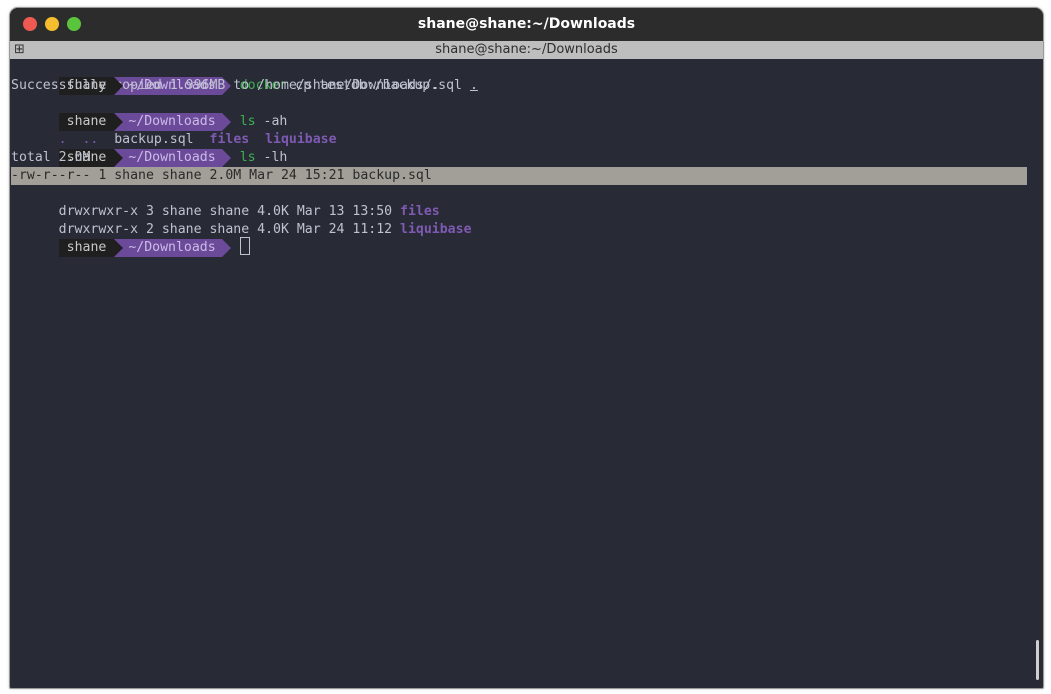 The image size is (1051, 694). What do you see at coordinates (91, 248) in the screenshot?
I see `prompt-user-segment: shane` at bounding box center [91, 248].